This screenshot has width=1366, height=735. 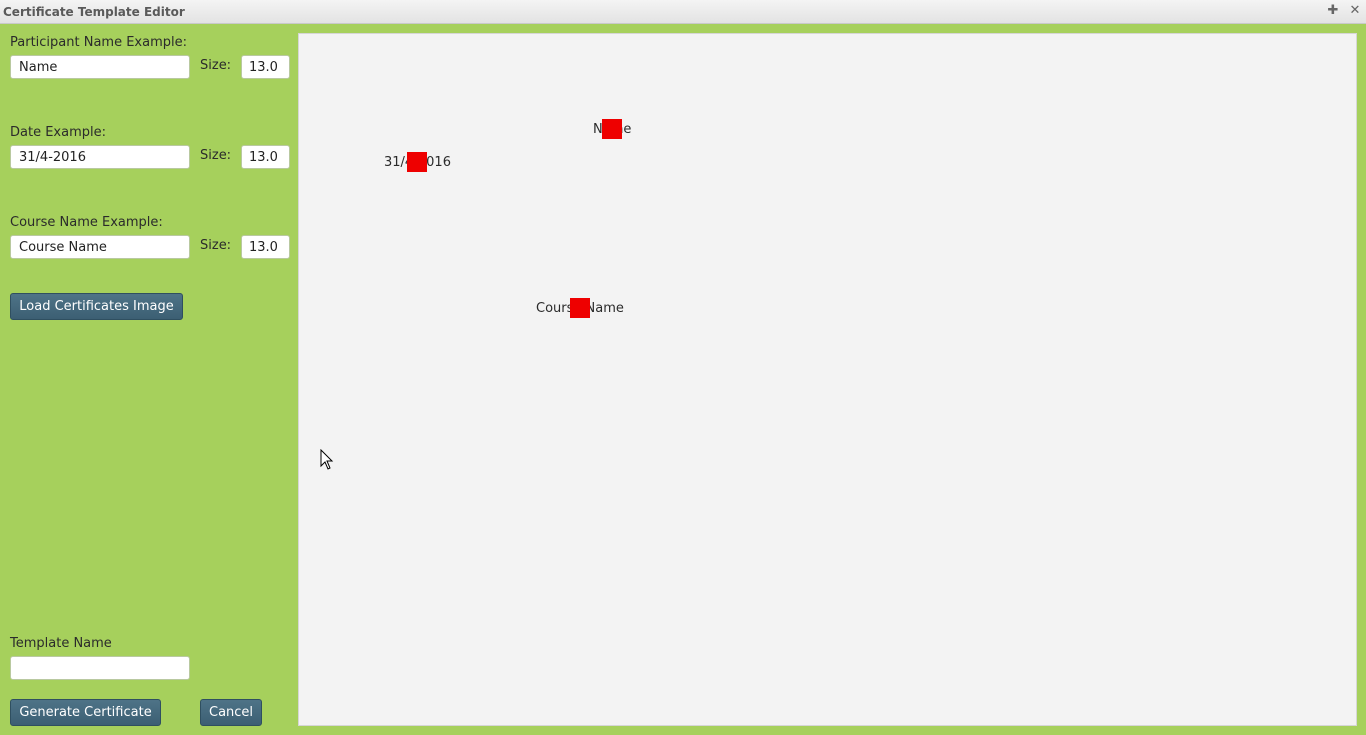 I want to click on title-bar: Certificate Template Editor ✚ ✕, so click(x=683, y=12).